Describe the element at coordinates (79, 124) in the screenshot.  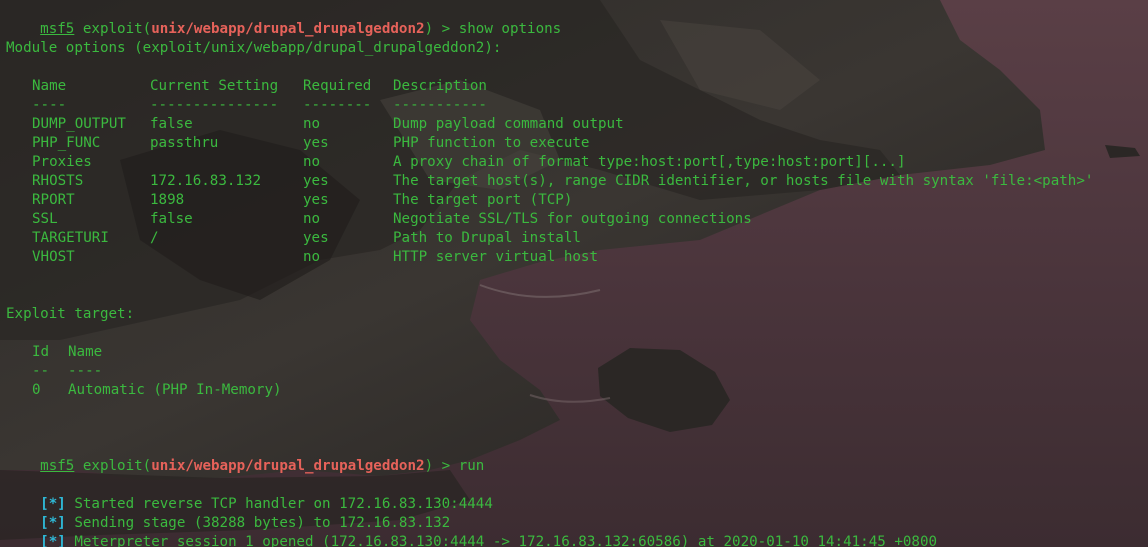
I see `option-name: DUMP_OUTPUT` at that location.